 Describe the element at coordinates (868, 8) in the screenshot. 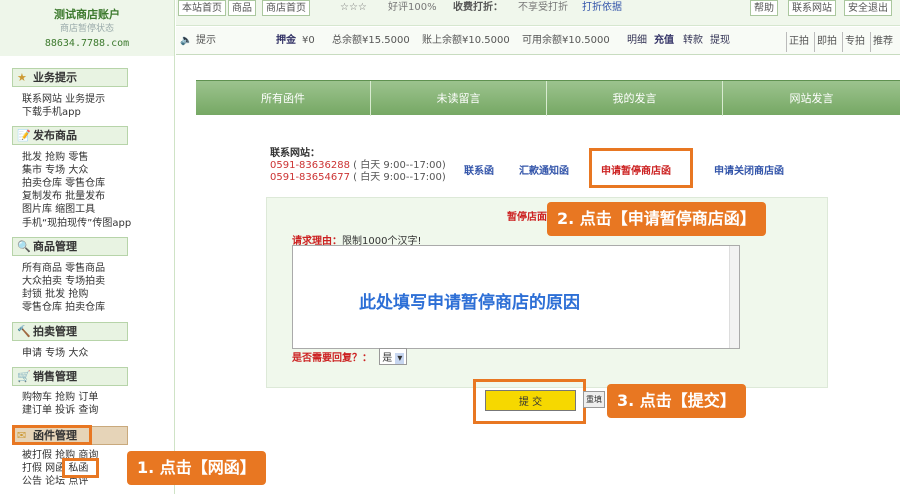

I see `logout-link: 安全退出` at that location.